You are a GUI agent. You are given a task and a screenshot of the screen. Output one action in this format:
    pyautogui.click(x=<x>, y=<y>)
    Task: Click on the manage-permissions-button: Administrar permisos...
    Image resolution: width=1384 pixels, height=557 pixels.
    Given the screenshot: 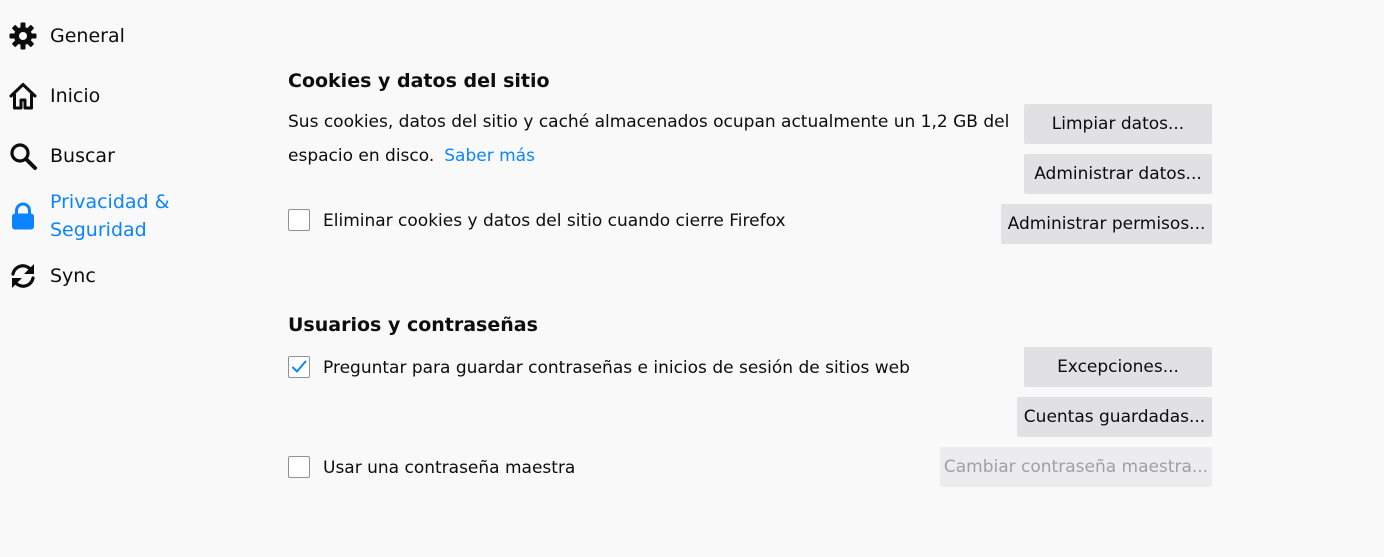 What is the action you would take?
    pyautogui.click(x=1106, y=224)
    